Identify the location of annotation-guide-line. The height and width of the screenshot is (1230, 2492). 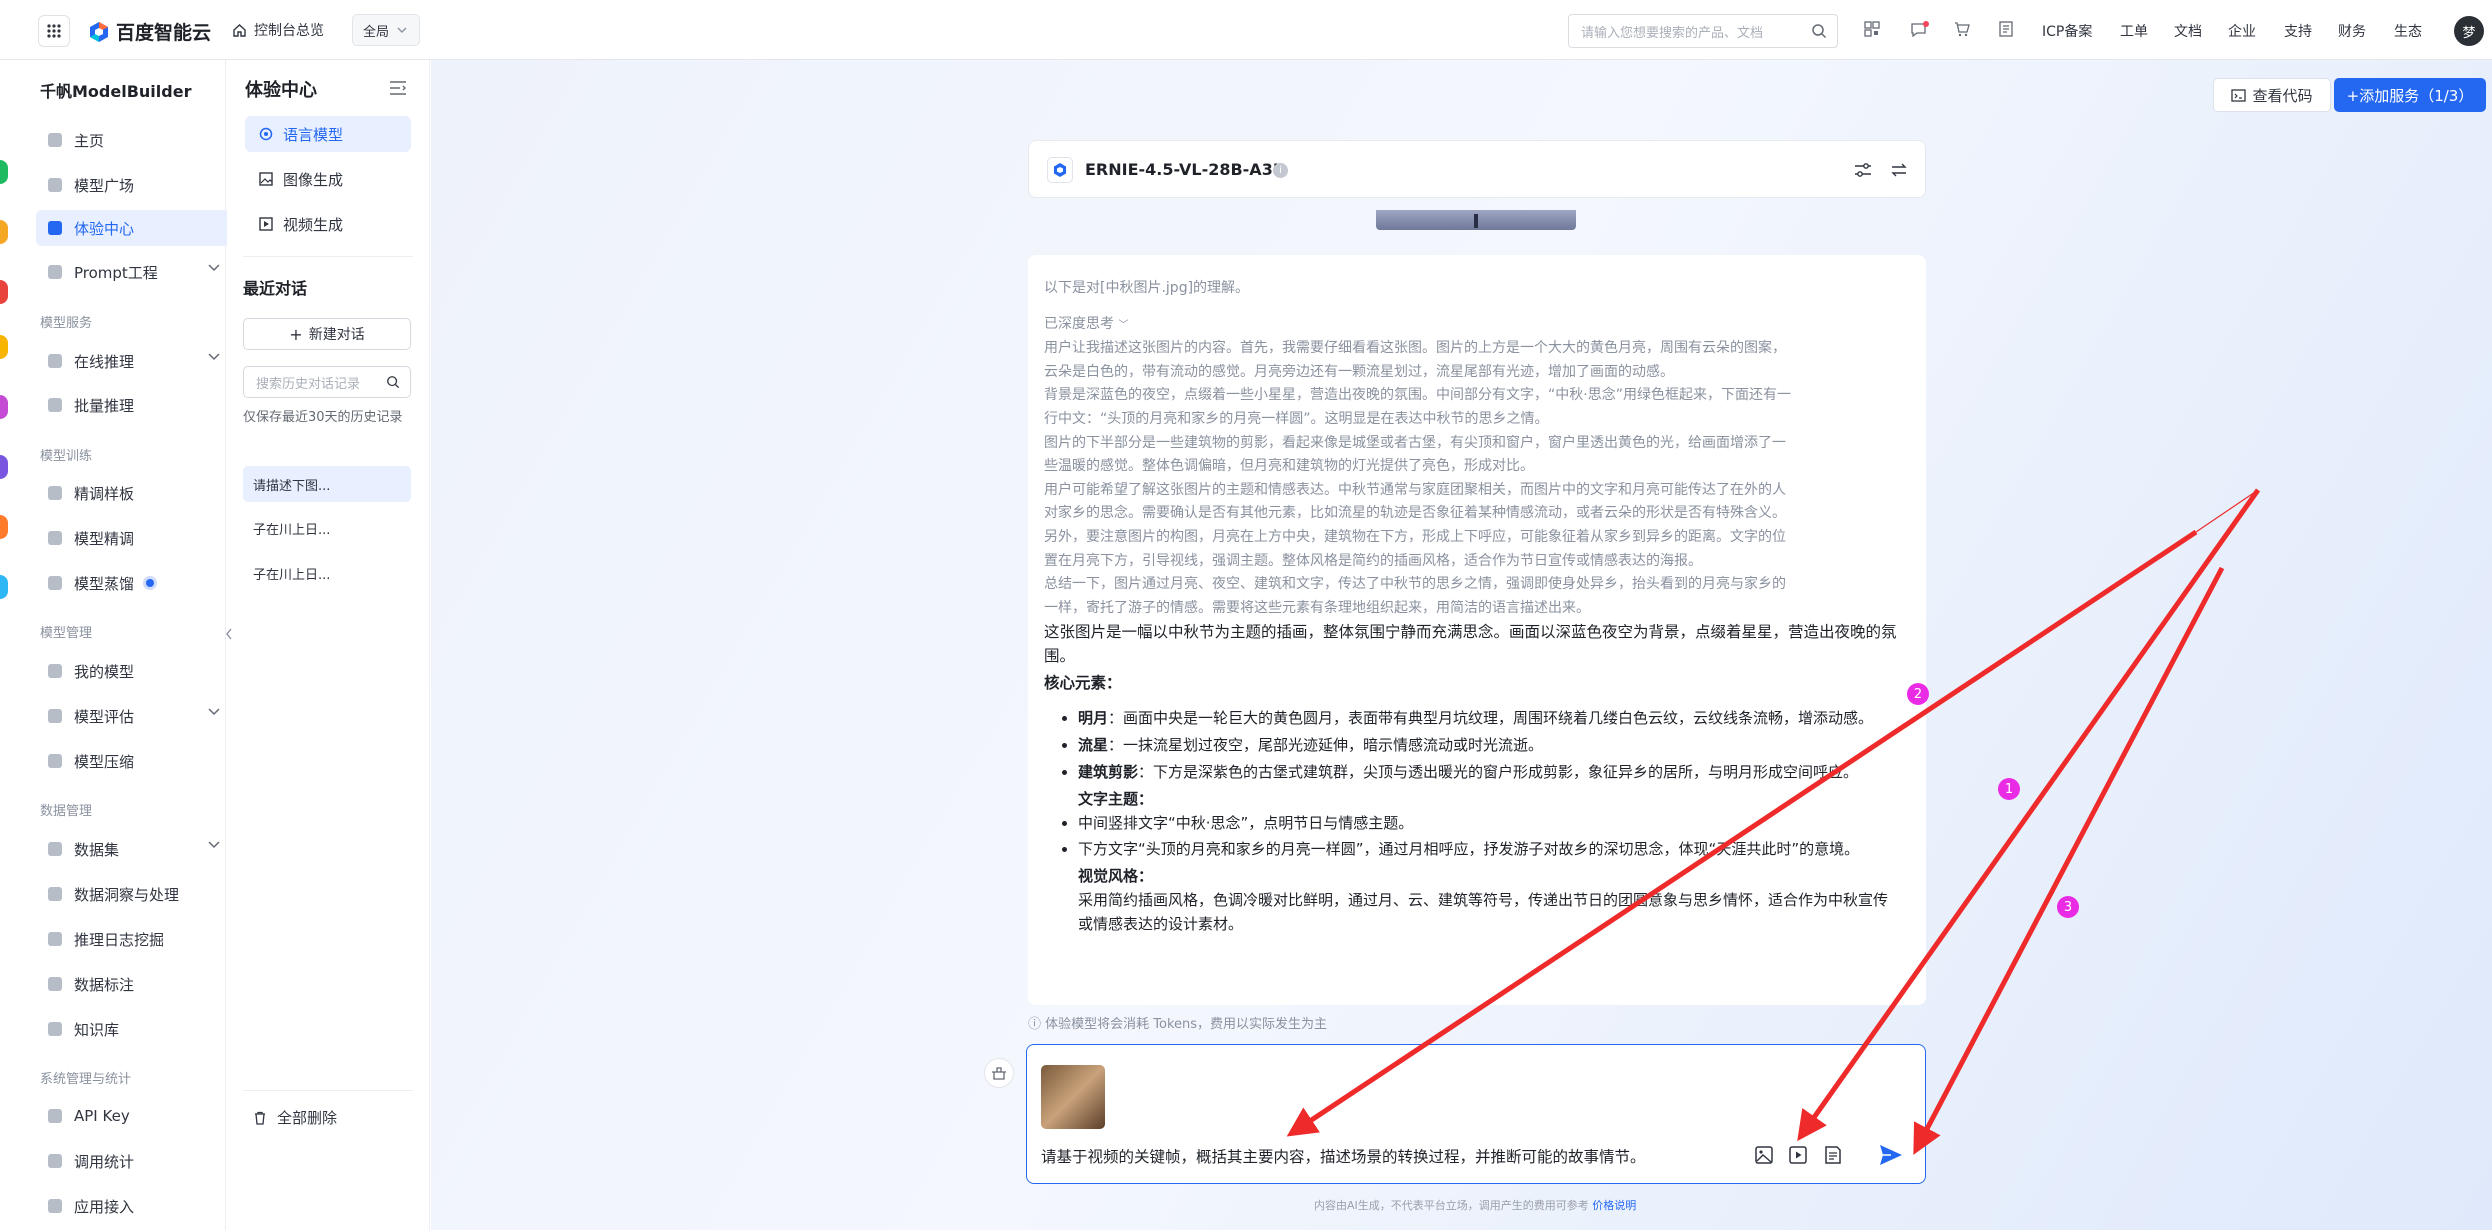
(2227, 511).